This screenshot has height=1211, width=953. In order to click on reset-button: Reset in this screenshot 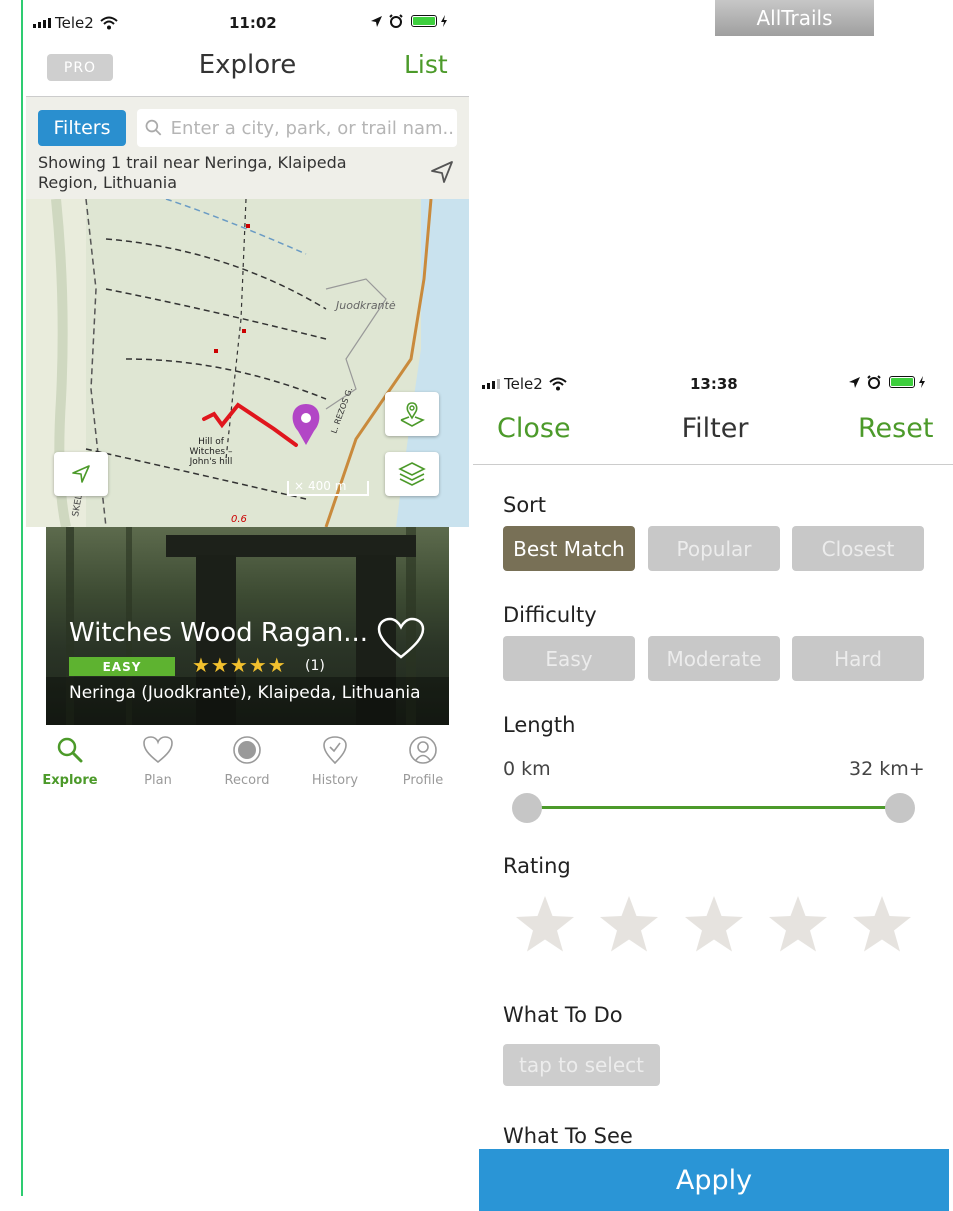, I will do `click(895, 428)`.